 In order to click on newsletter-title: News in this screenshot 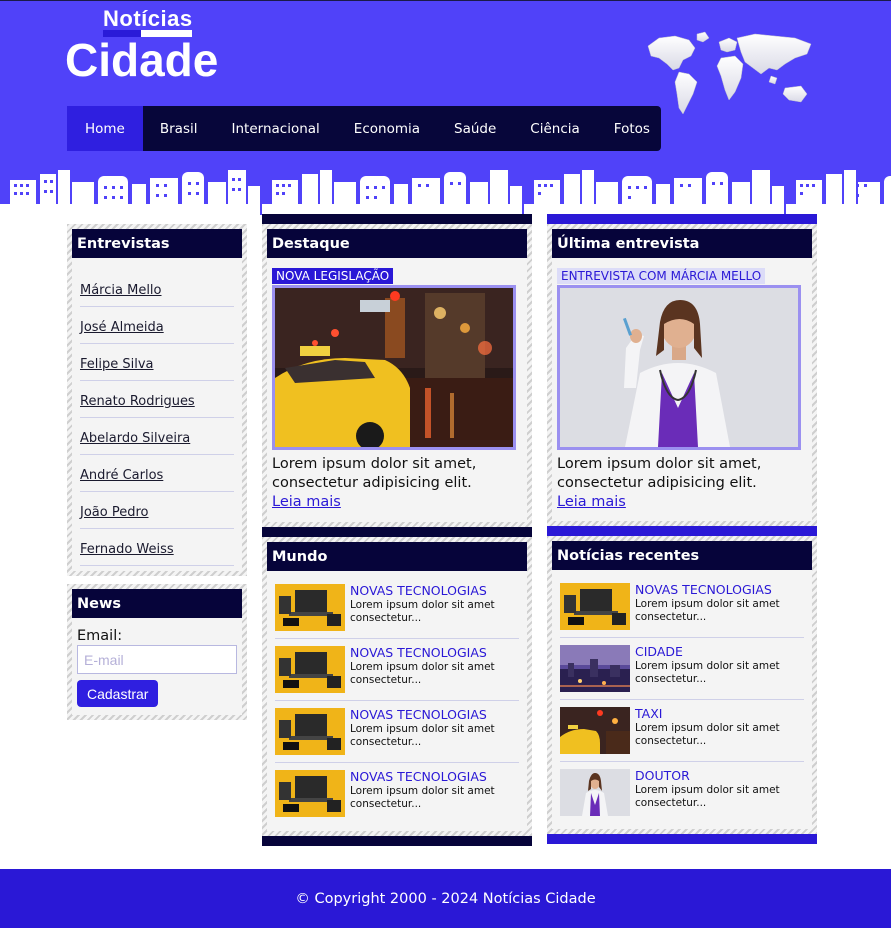, I will do `click(157, 603)`.